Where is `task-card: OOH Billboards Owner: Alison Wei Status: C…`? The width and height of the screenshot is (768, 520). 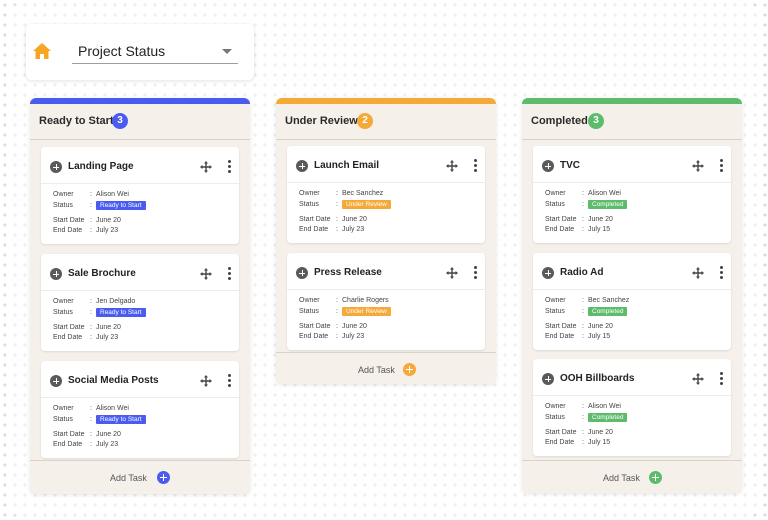 task-card: OOH Billboards Owner: Alison Wei Status: C… is located at coordinates (632, 407).